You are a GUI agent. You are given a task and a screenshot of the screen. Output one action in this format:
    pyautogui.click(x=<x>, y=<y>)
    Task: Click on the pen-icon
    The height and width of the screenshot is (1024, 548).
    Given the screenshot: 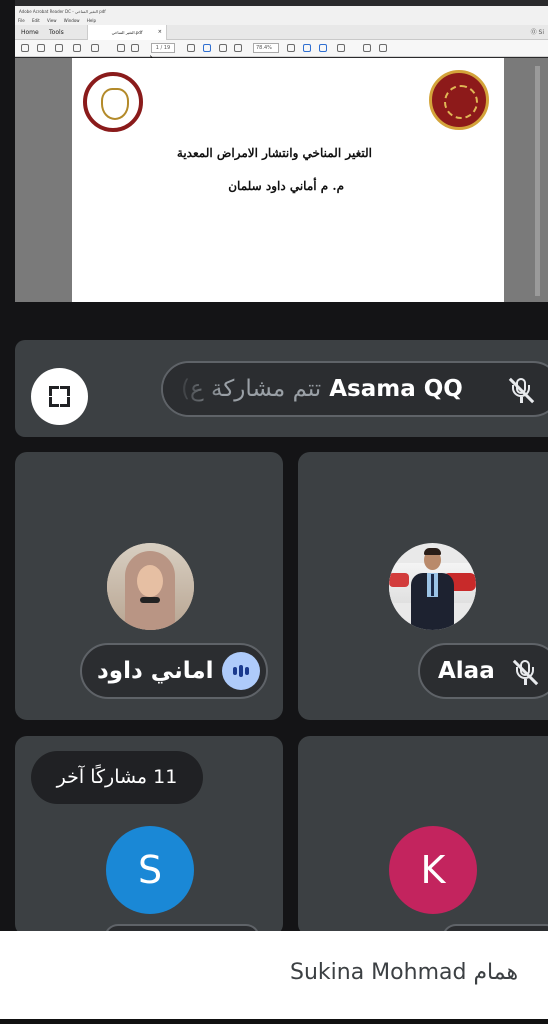 What is the action you would take?
    pyautogui.click(x=383, y=48)
    